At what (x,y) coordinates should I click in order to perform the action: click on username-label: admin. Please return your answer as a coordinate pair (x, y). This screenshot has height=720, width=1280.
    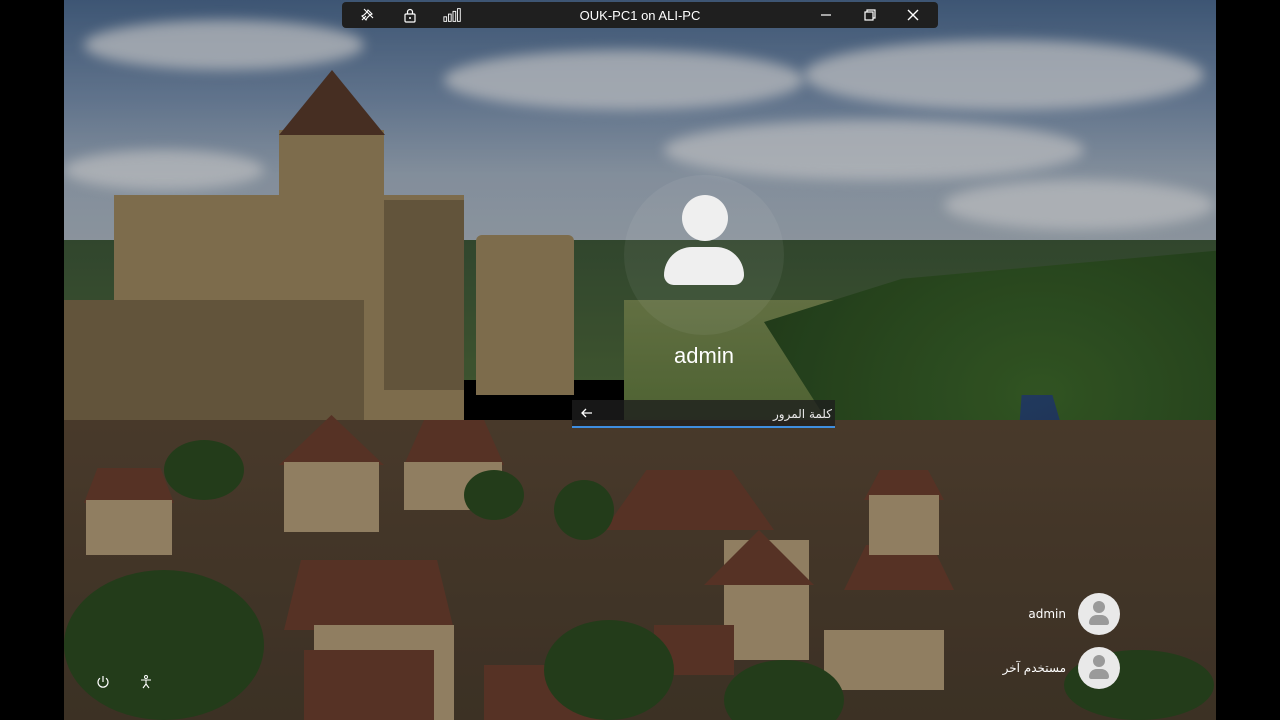
    Looking at the image, I should click on (704, 355).